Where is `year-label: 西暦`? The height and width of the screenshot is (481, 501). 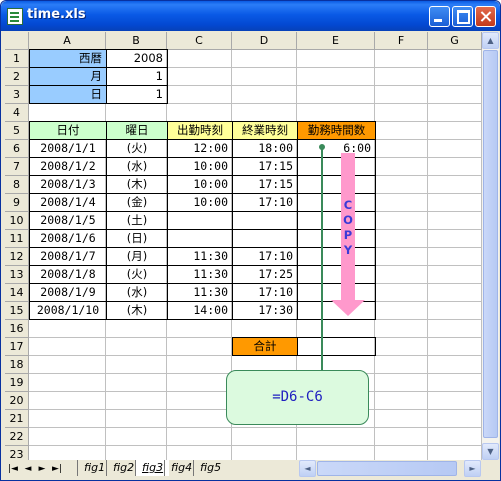 year-label: 西暦 is located at coordinates (68, 58).